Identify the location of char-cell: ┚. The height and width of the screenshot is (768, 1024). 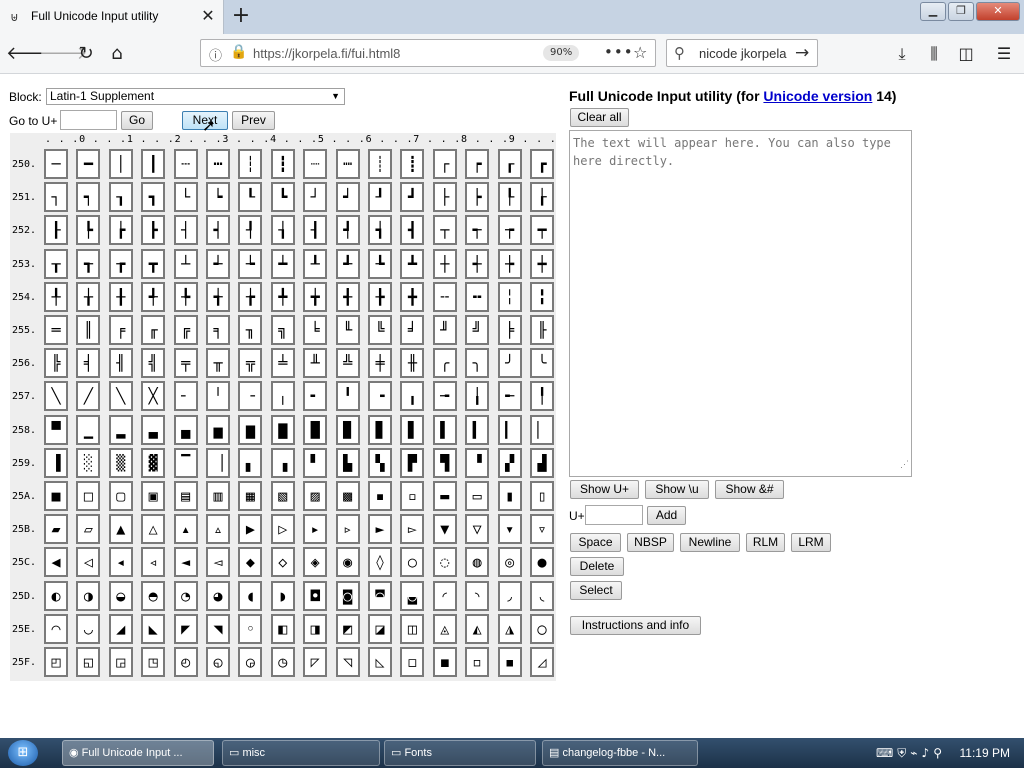
(380, 197).